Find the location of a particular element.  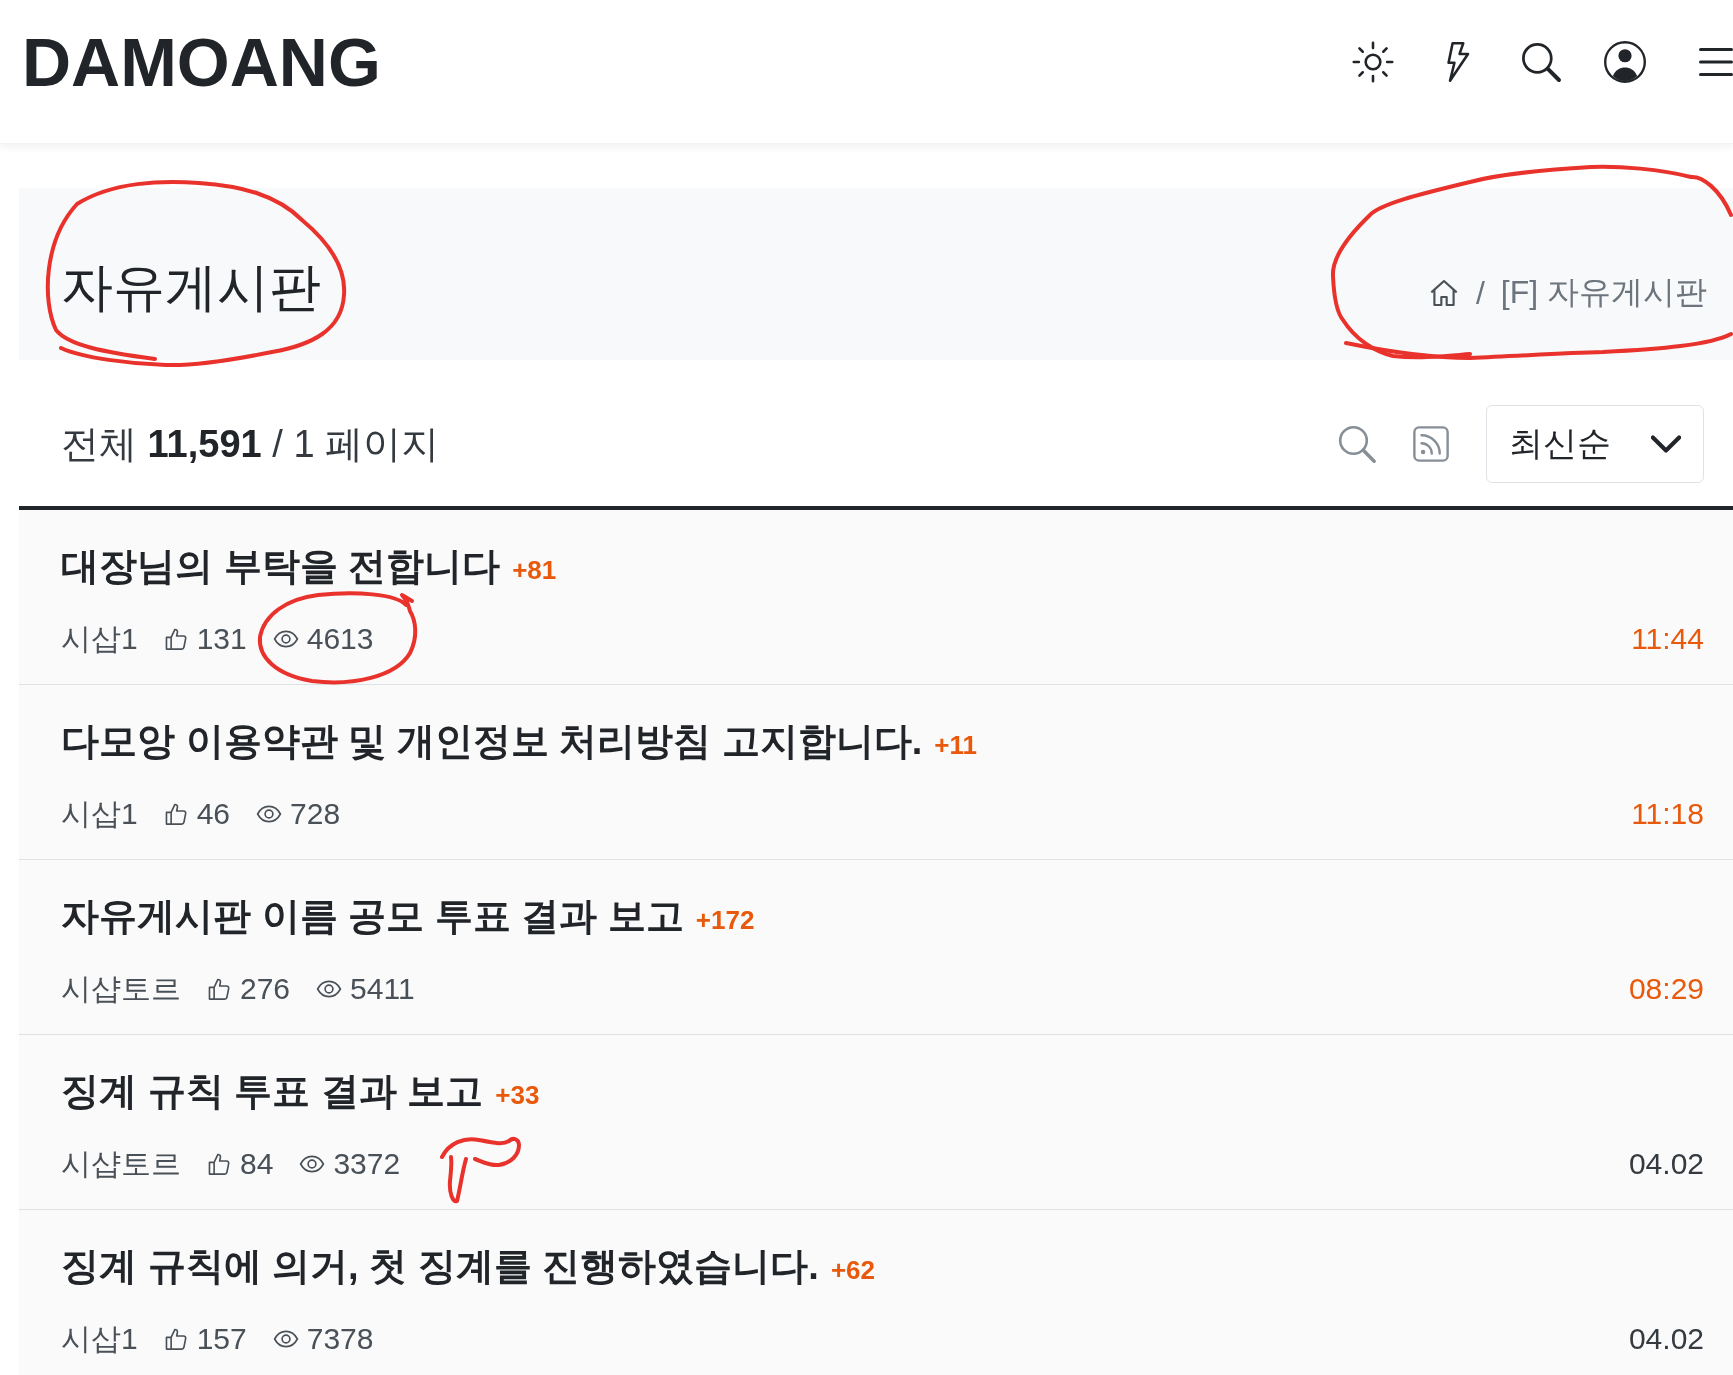

breadcrumb-link: [F] 자유게시판 is located at coordinates (1603, 293).